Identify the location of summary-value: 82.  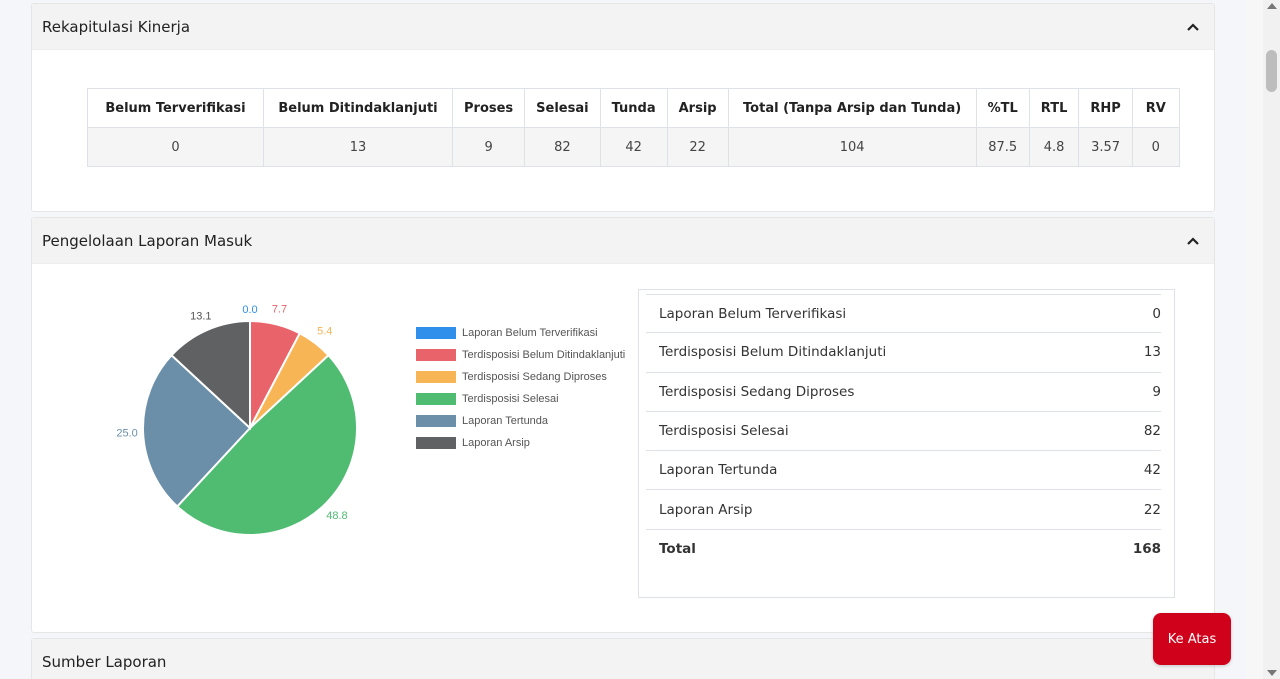
(1152, 431).